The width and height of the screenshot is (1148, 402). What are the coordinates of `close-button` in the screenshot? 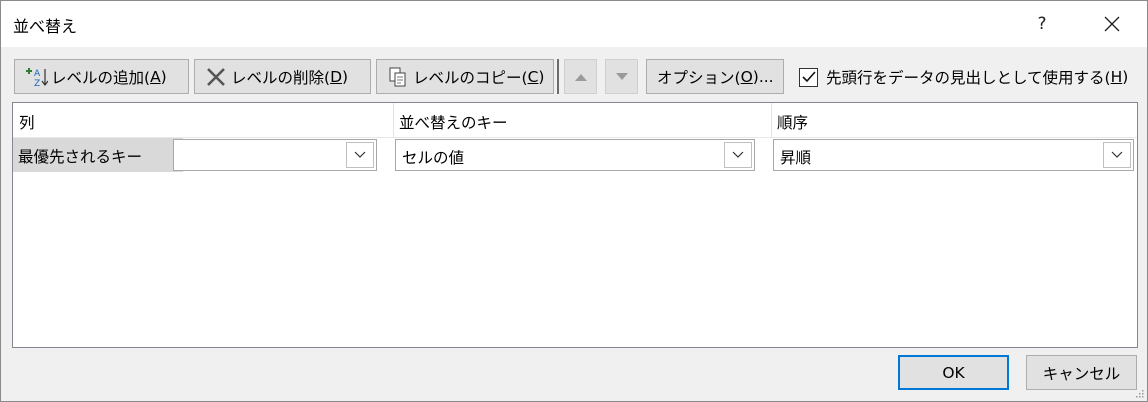 It's located at (1112, 24).